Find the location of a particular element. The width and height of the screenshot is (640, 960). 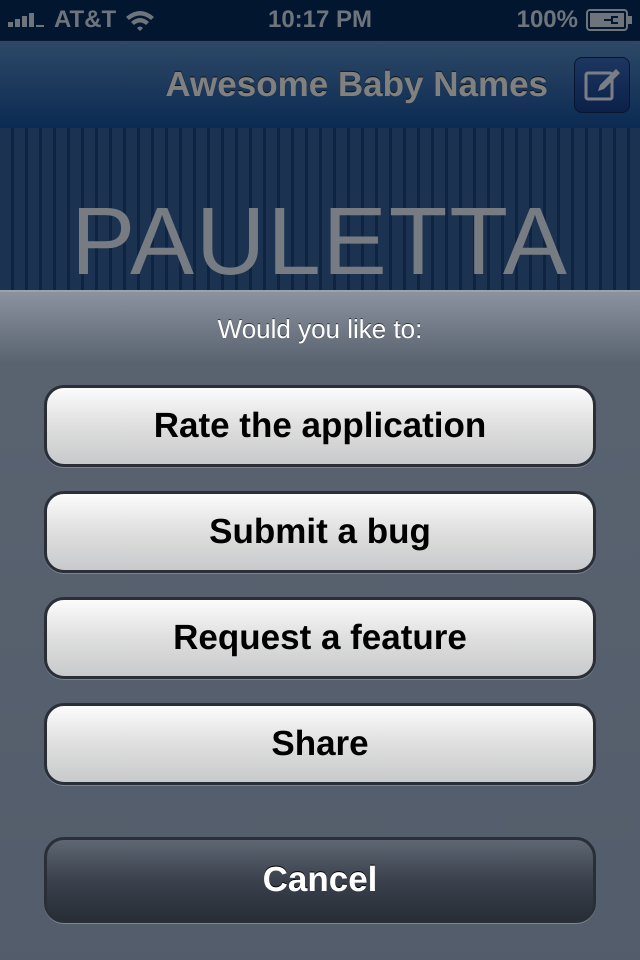

battery-charging-icon is located at coordinates (609, 20).